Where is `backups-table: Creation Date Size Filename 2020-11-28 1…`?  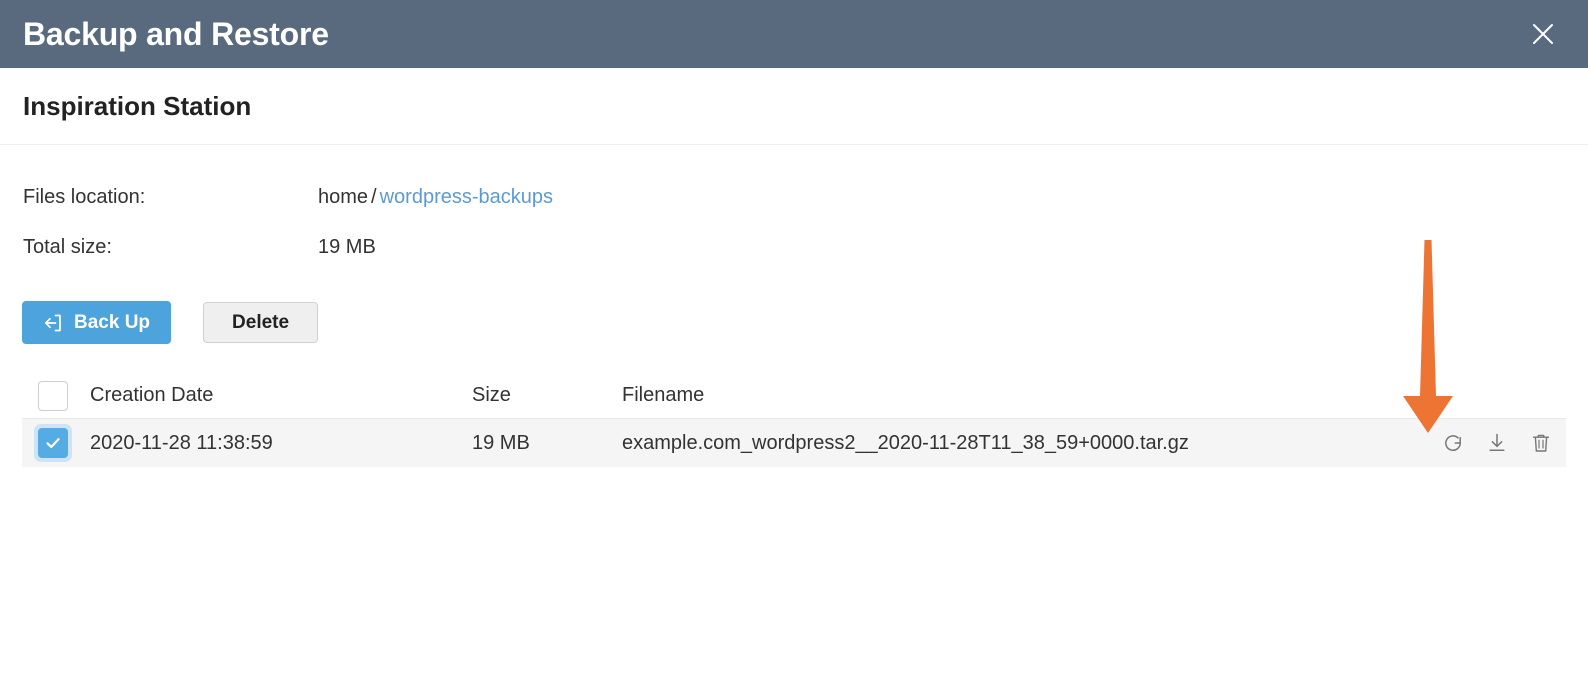 backups-table: Creation Date Size Filename 2020-11-28 1… is located at coordinates (794, 420).